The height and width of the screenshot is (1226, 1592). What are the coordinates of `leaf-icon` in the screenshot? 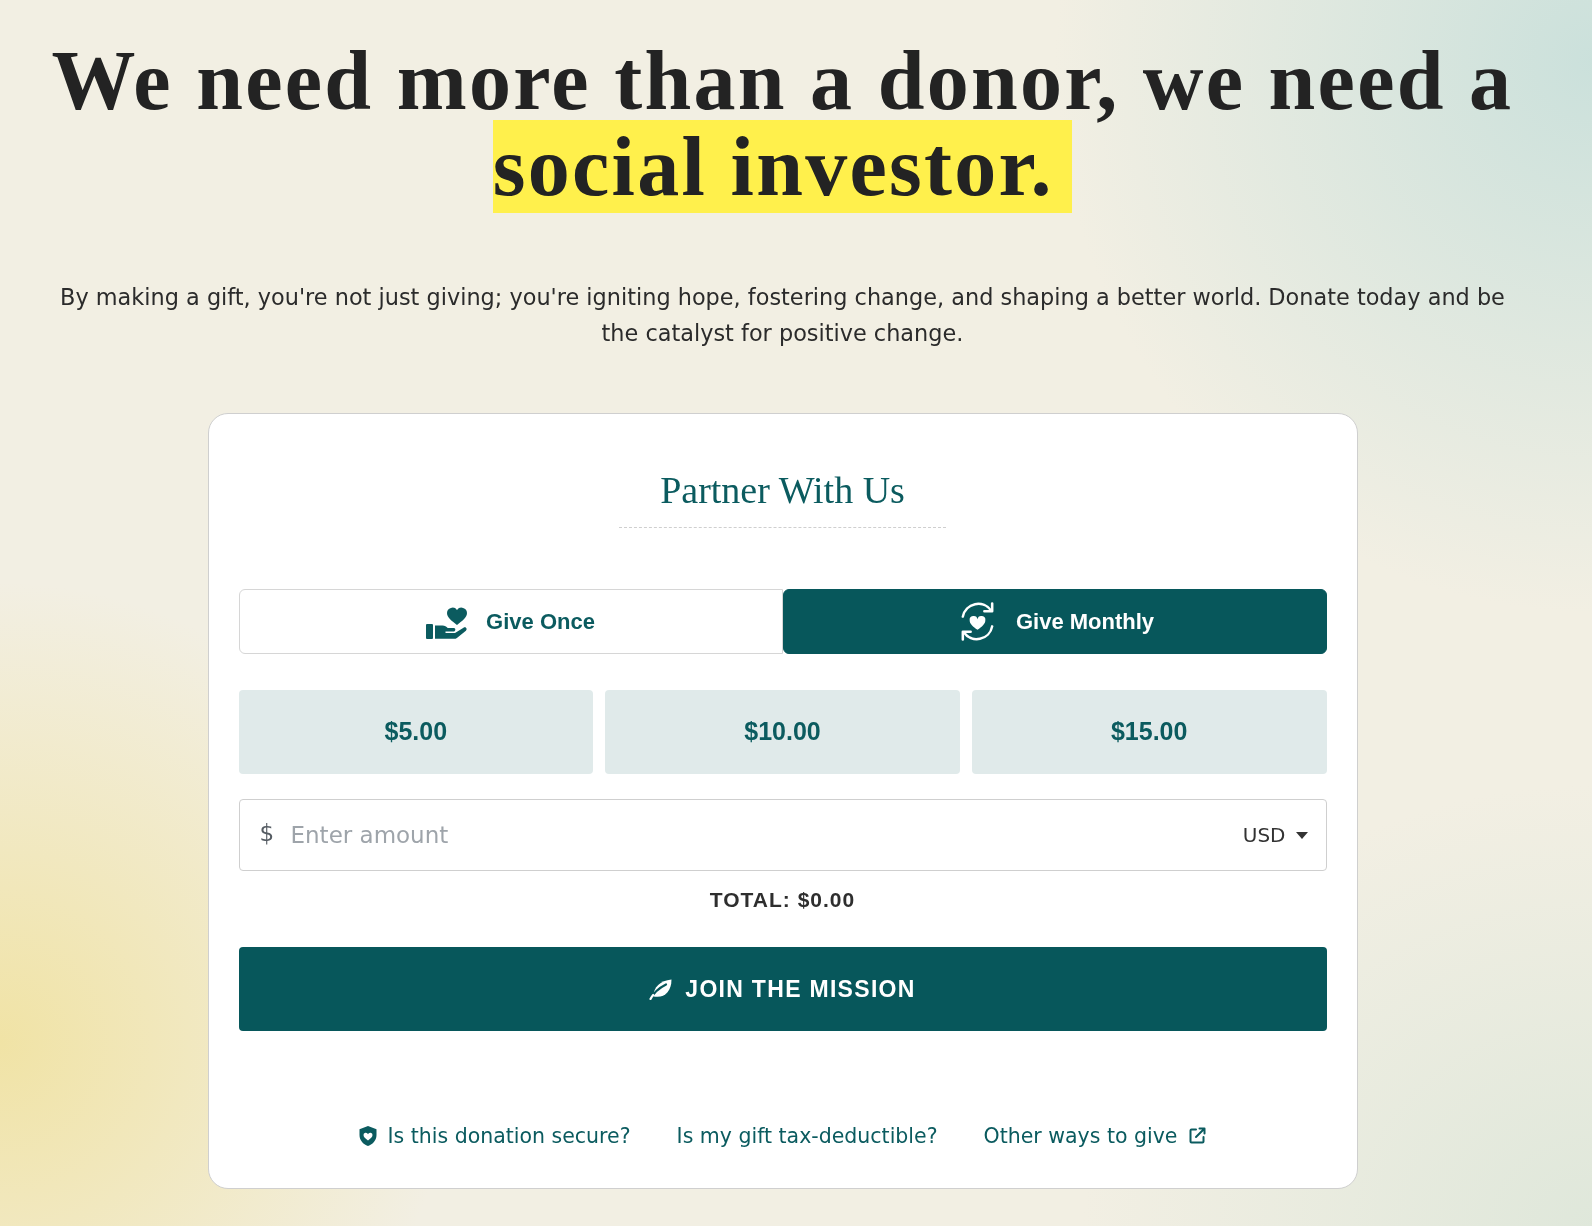 It's located at (661, 989).